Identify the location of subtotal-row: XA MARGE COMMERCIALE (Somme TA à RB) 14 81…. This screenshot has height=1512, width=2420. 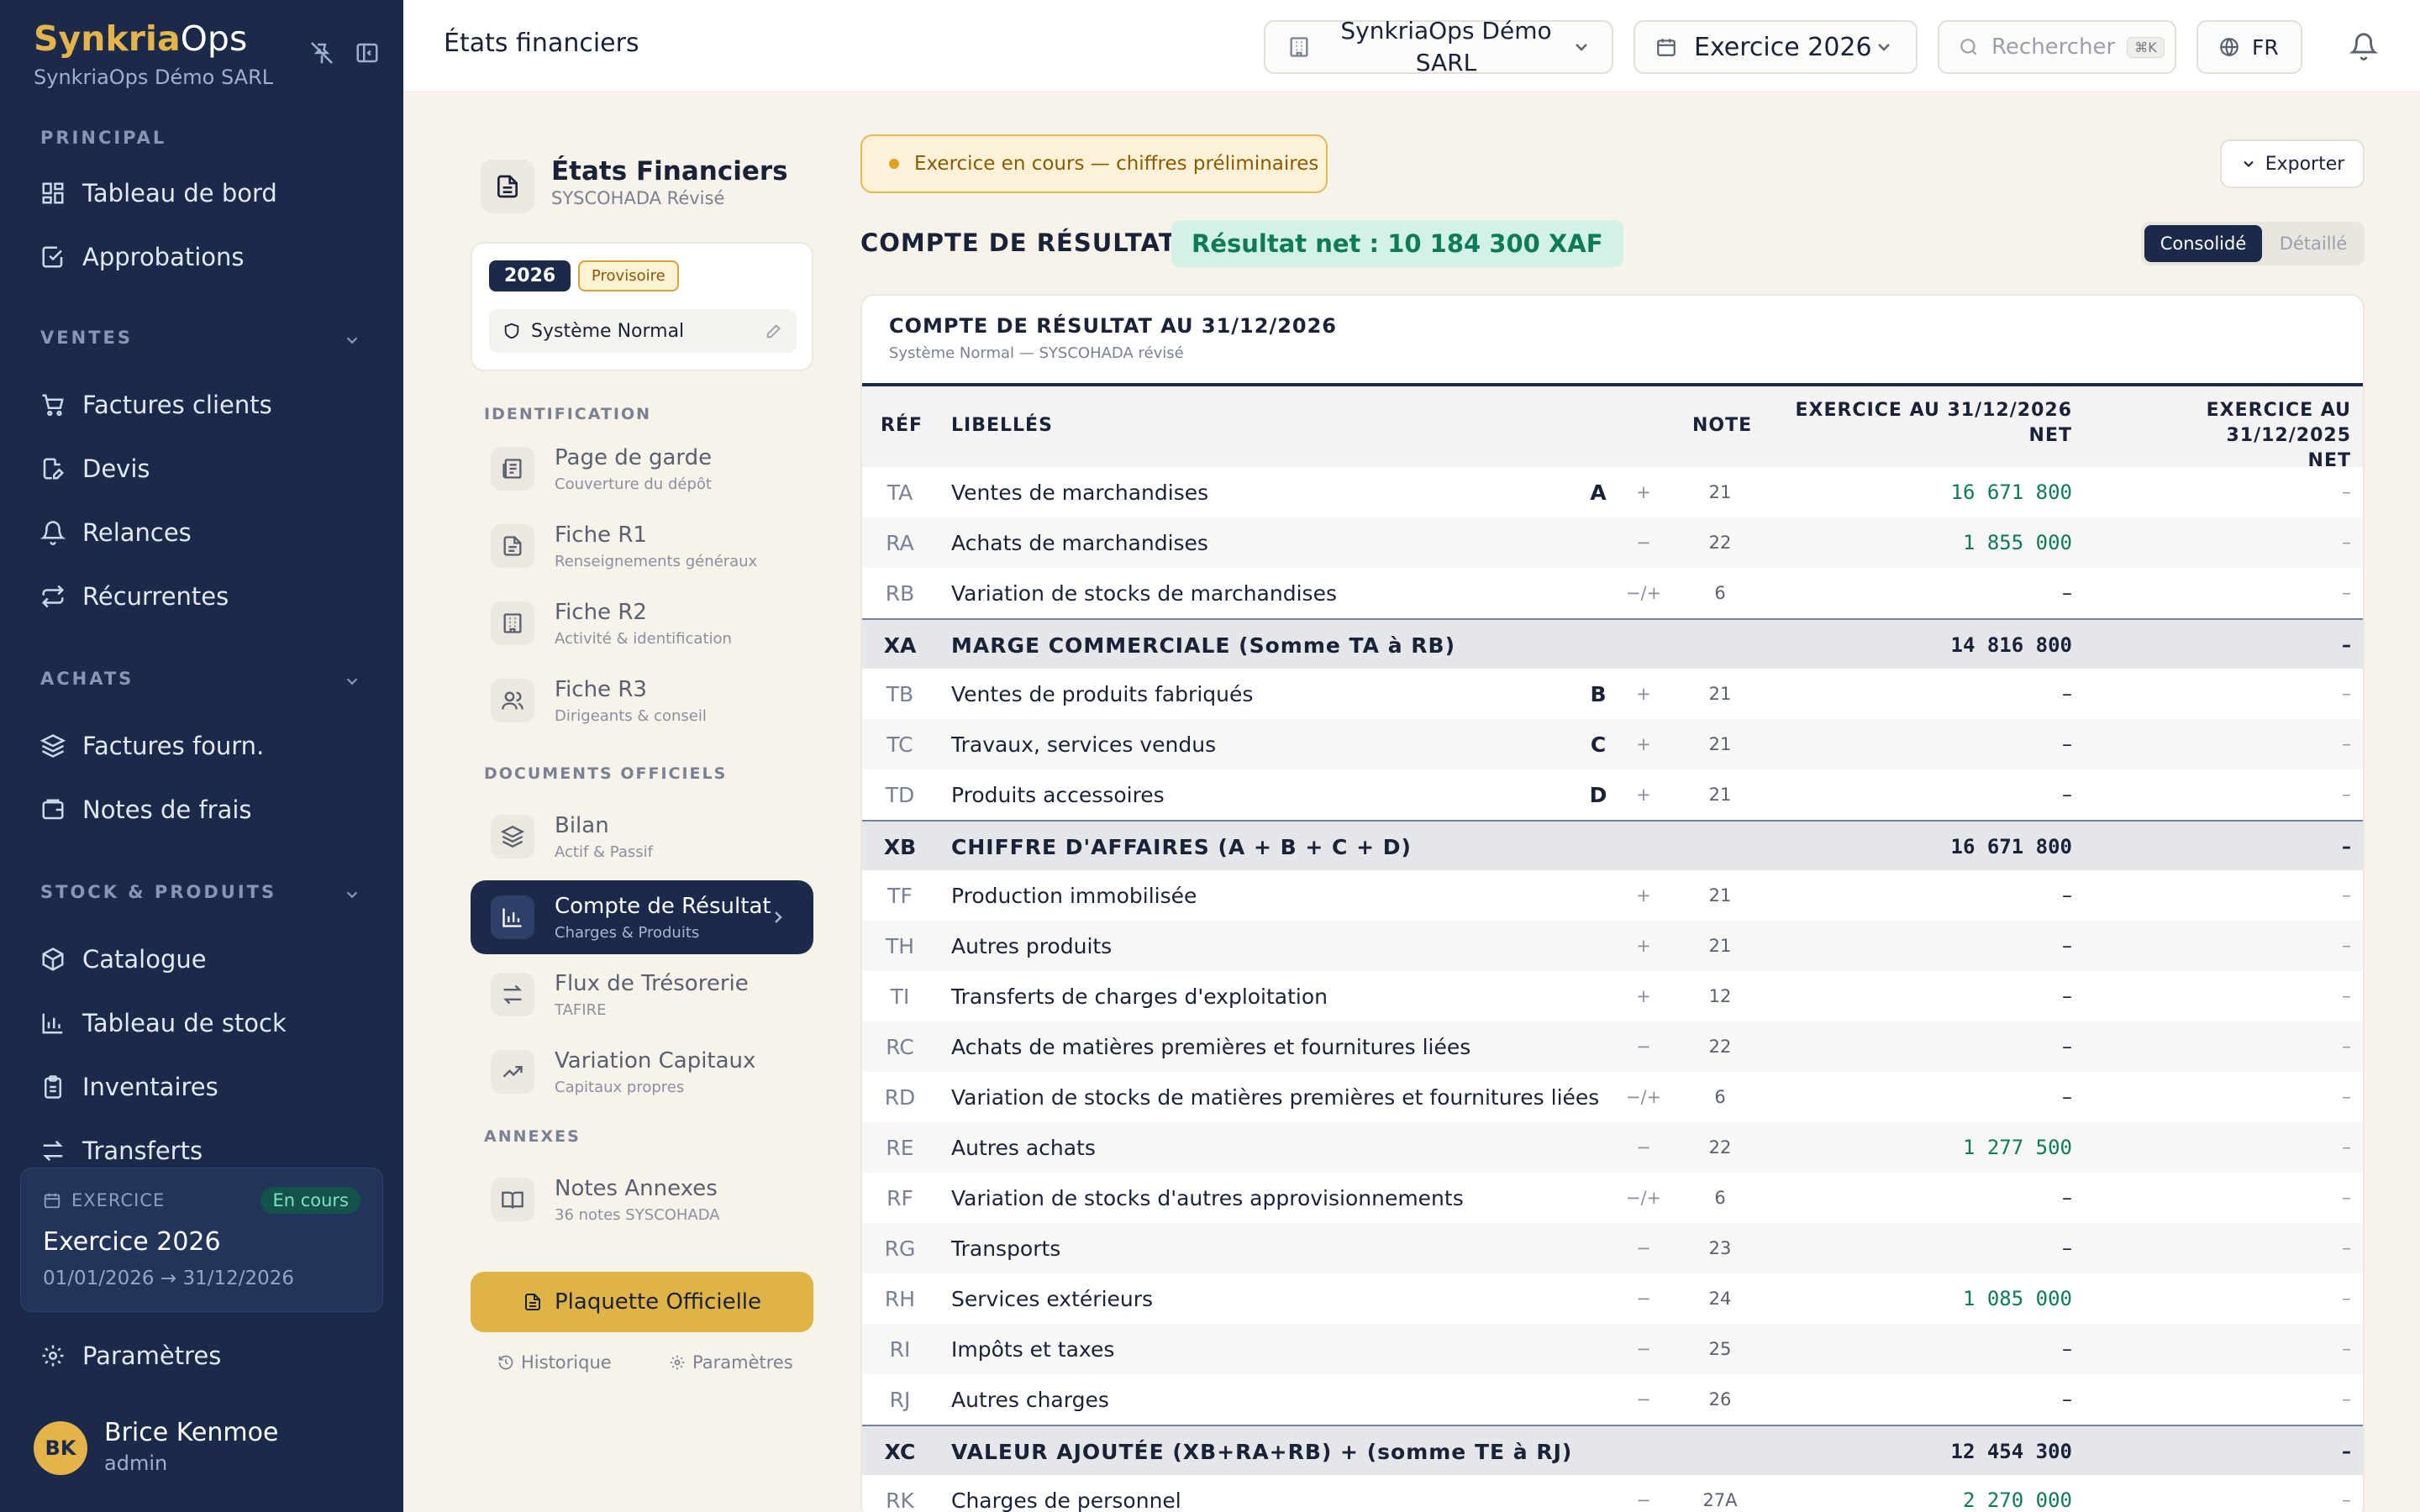
(1613, 644).